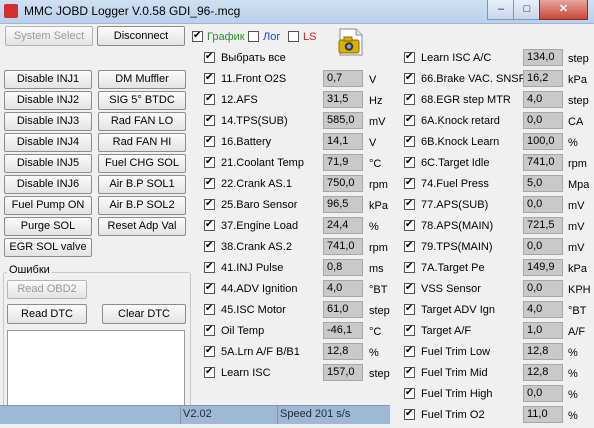 Image resolution: width=594 pixels, height=428 pixels. I want to click on graph-label: График, so click(226, 37).